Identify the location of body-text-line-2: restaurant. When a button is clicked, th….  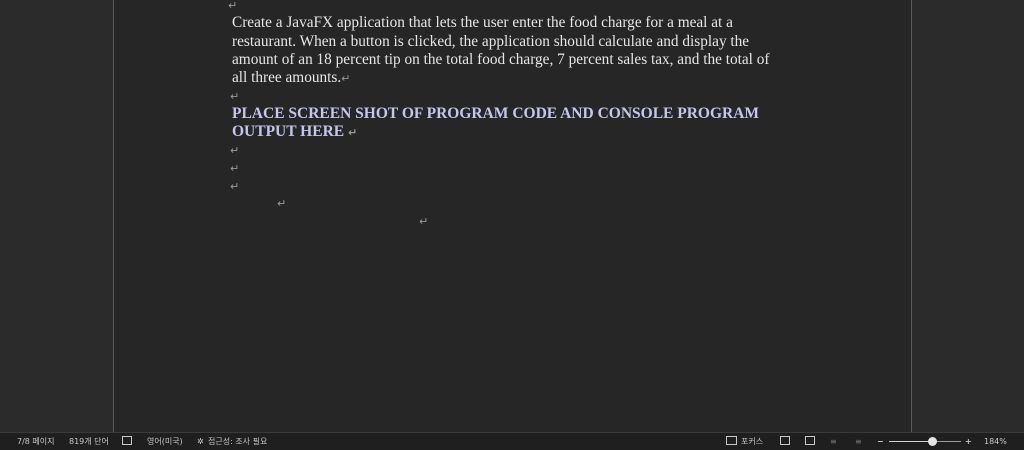
(491, 41).